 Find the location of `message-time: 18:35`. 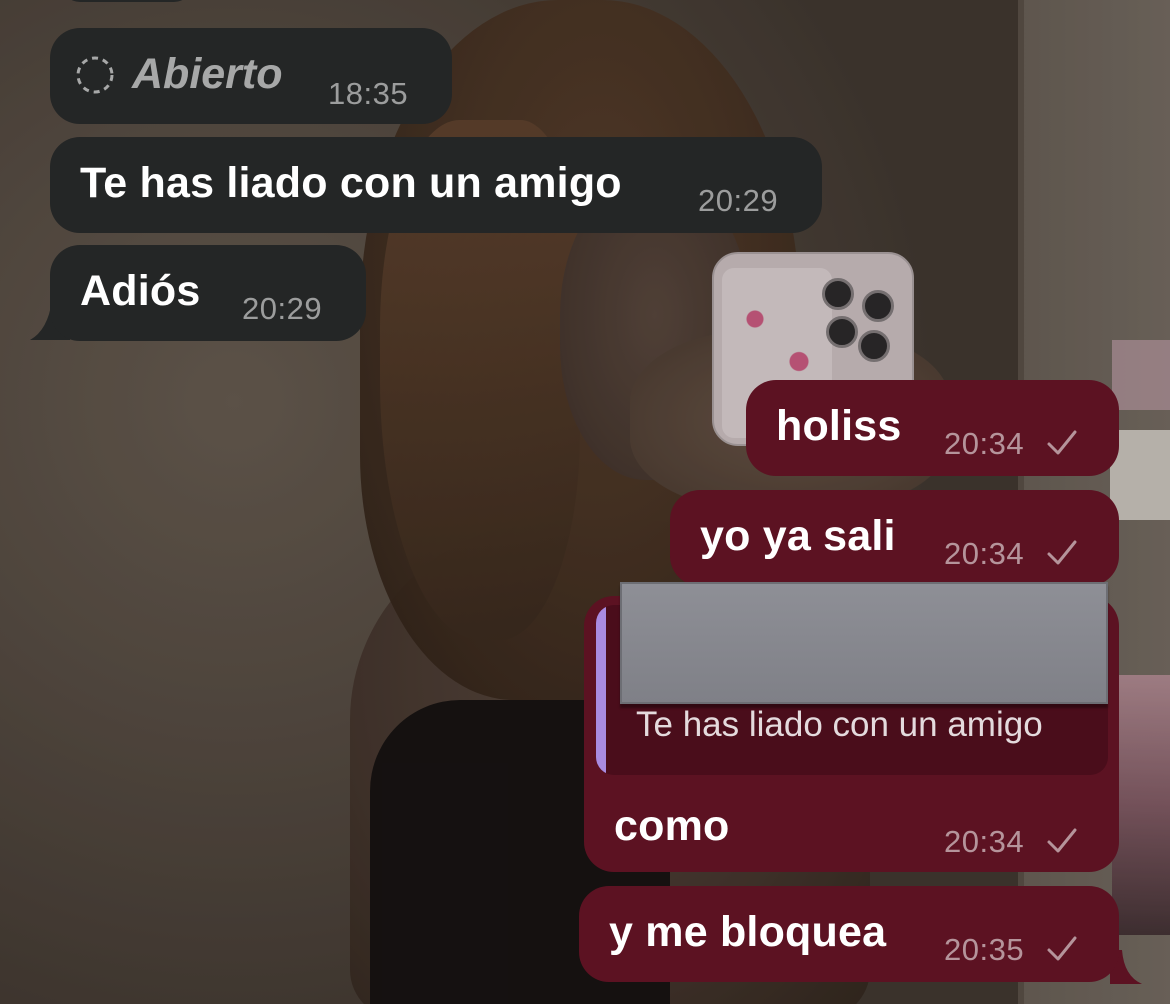

message-time: 18:35 is located at coordinates (368, 93).